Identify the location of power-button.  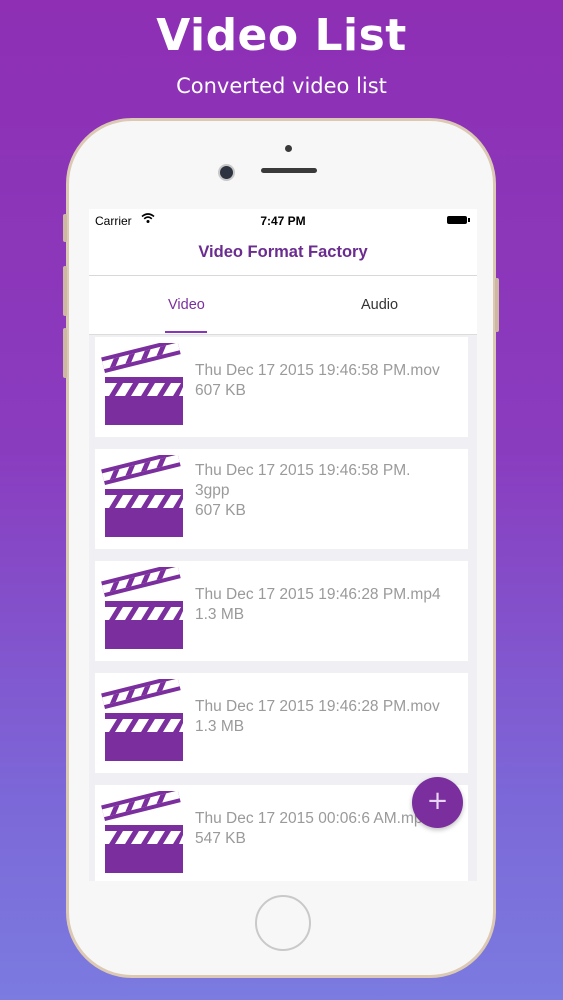
(497, 305).